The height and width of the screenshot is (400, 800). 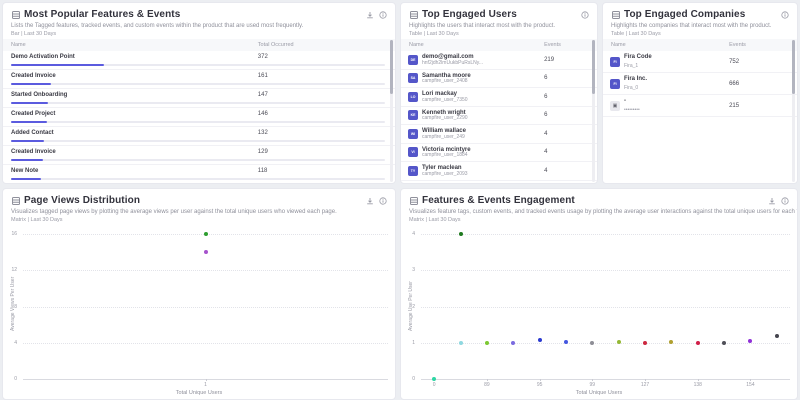 I want to click on x-tick-label: 1, so click(x=205, y=385).